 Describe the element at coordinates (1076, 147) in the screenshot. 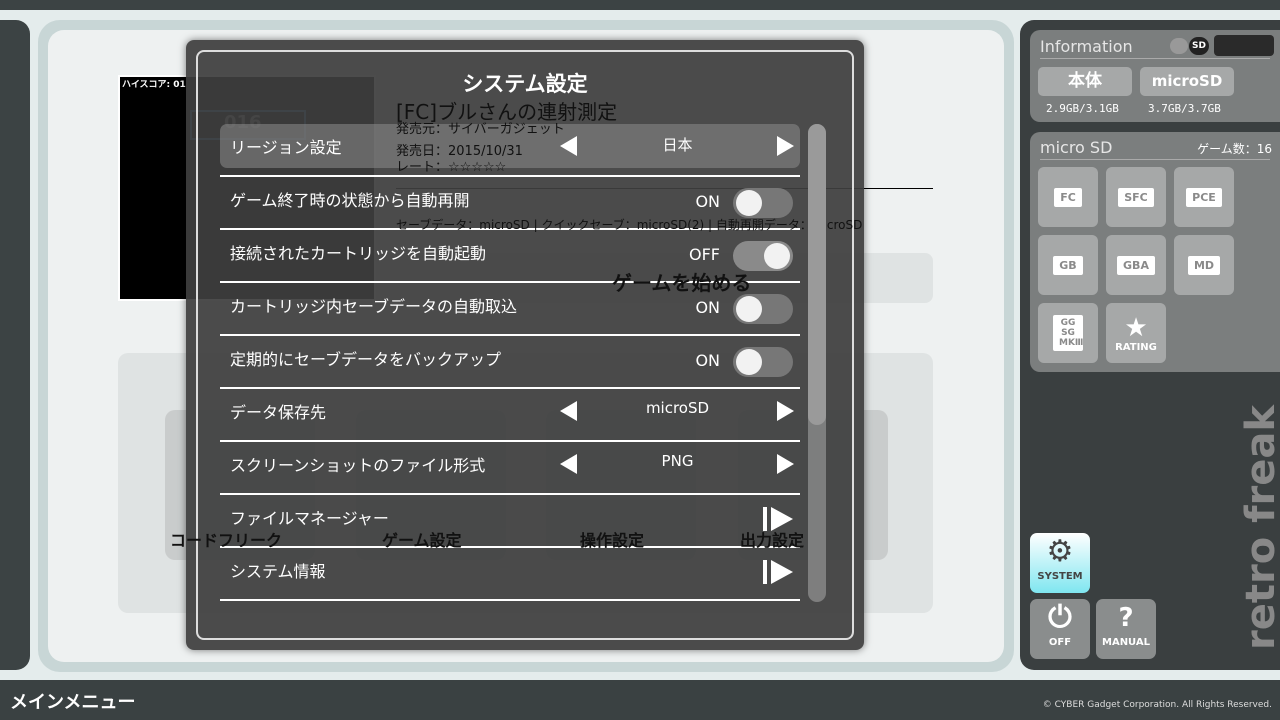

I see `microsd-title: micro SD` at that location.